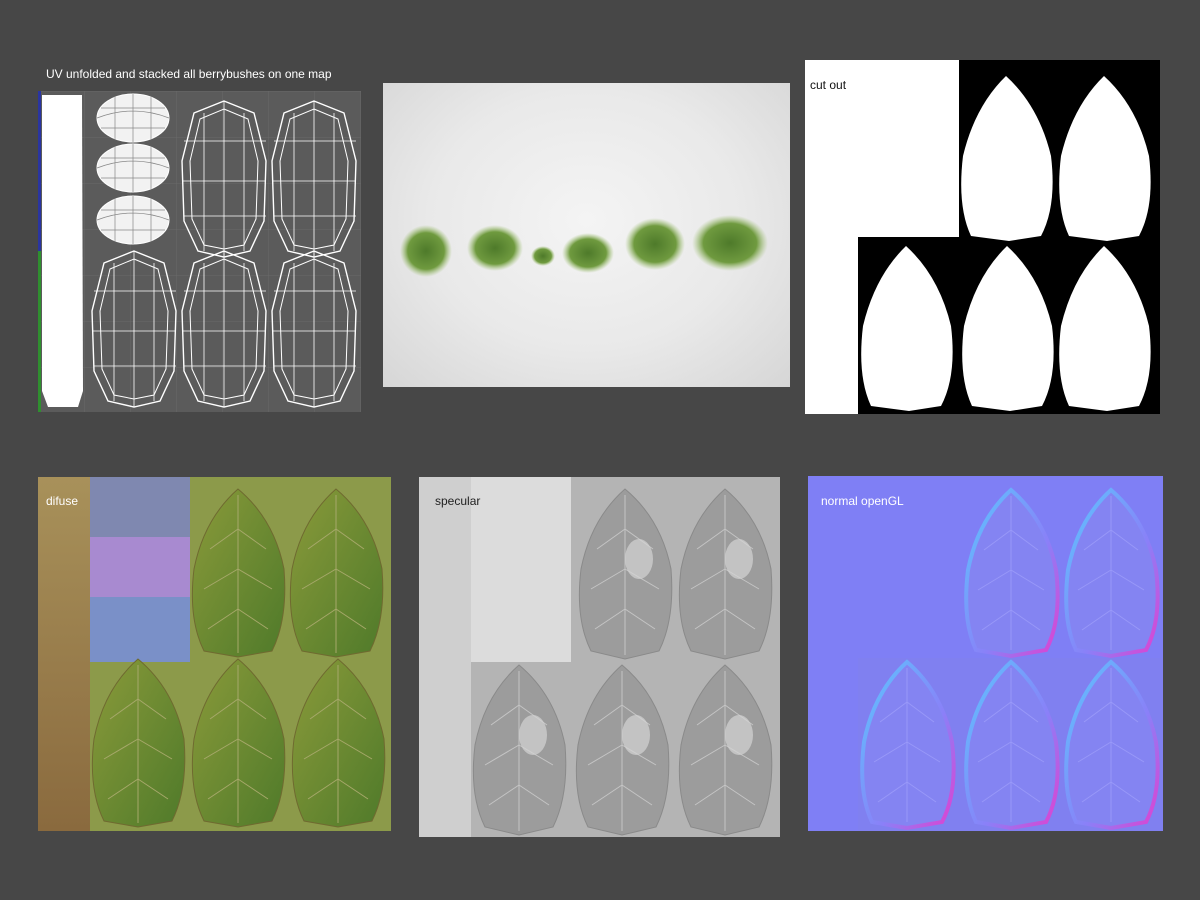 This screenshot has height=900, width=1200. I want to click on cutout-mask-image: cut out, so click(982, 237).